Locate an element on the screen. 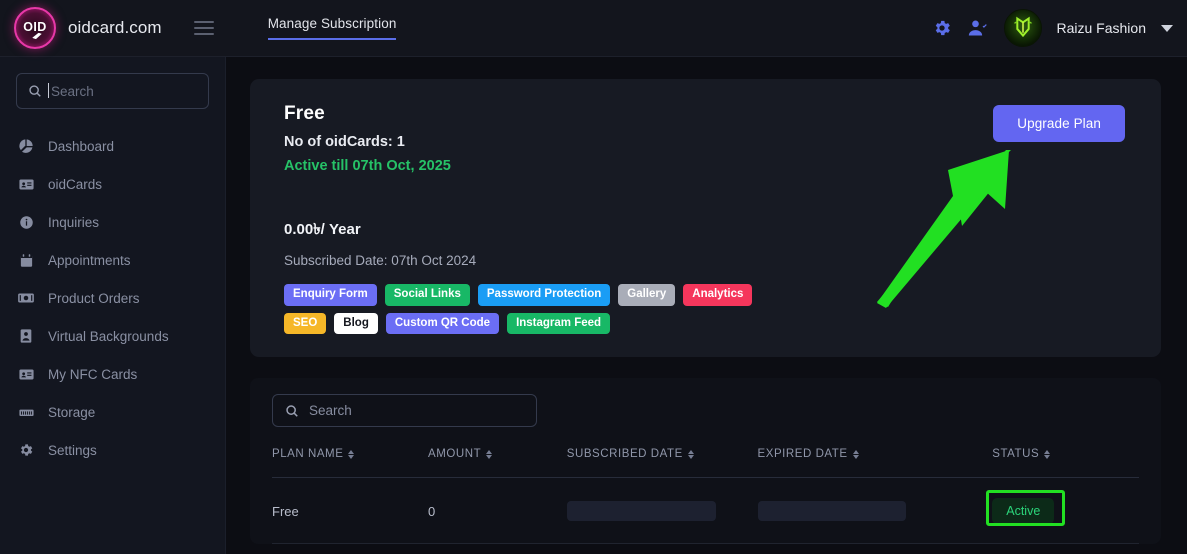  sidebar-item-label: Appointments is located at coordinates (89, 260).